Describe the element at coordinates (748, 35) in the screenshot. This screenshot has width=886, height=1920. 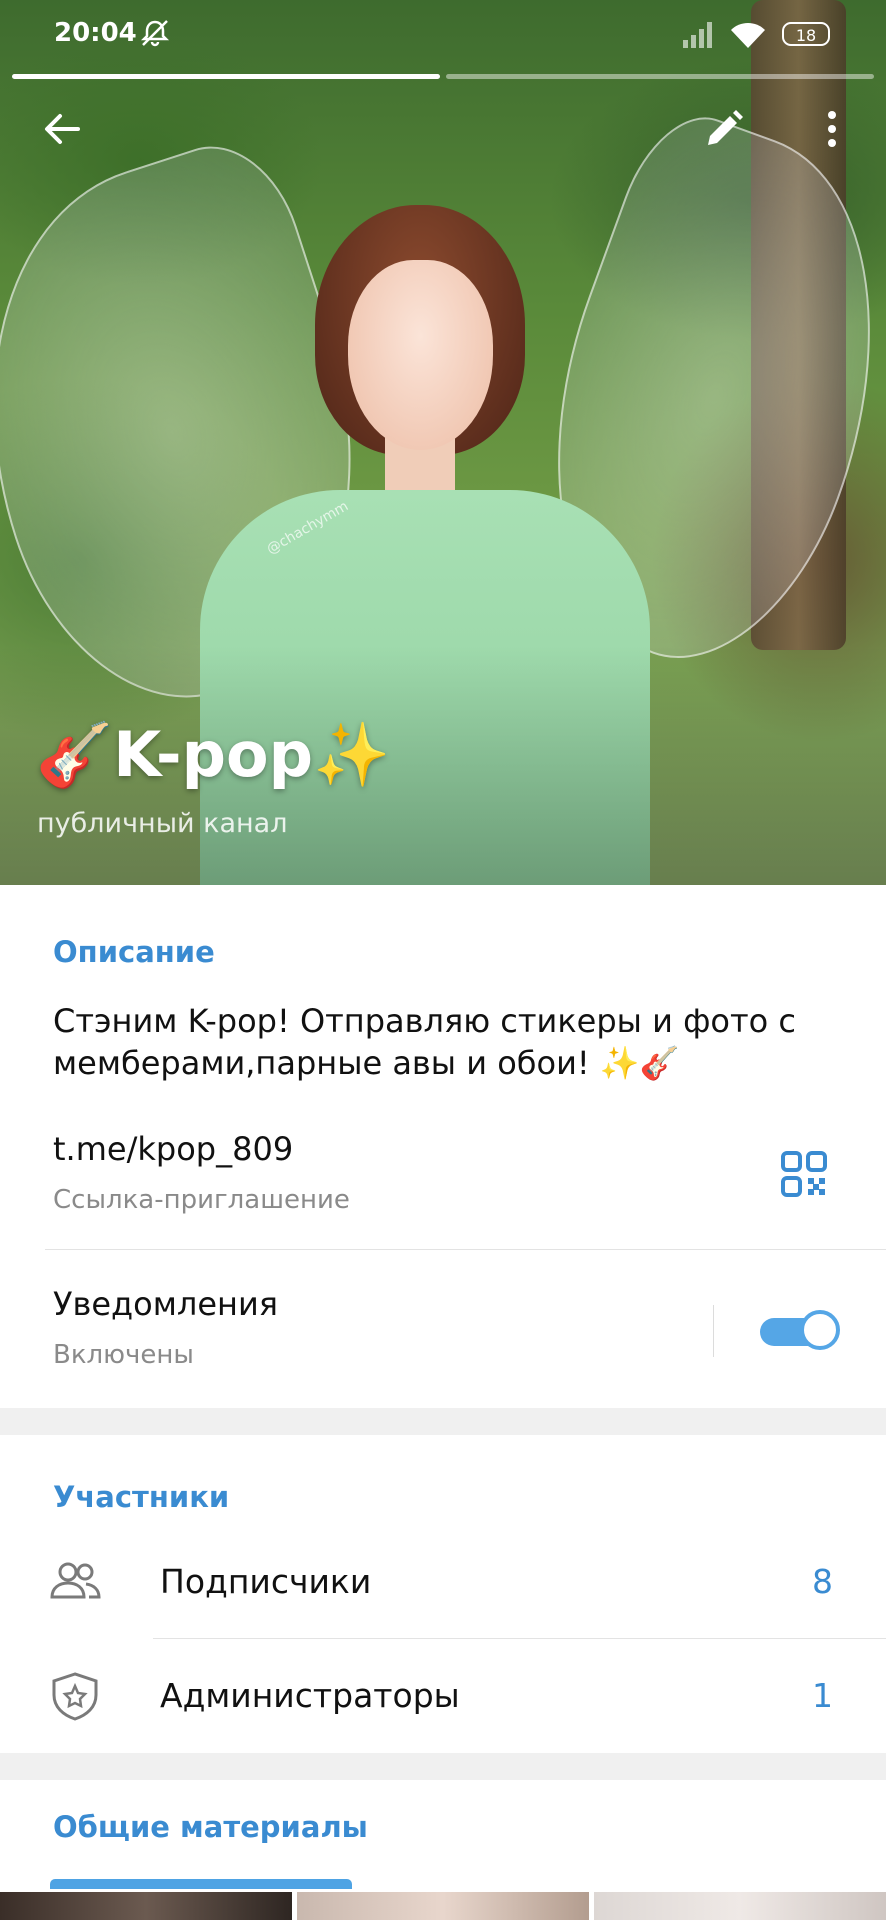
I see `wifi-icon` at that location.